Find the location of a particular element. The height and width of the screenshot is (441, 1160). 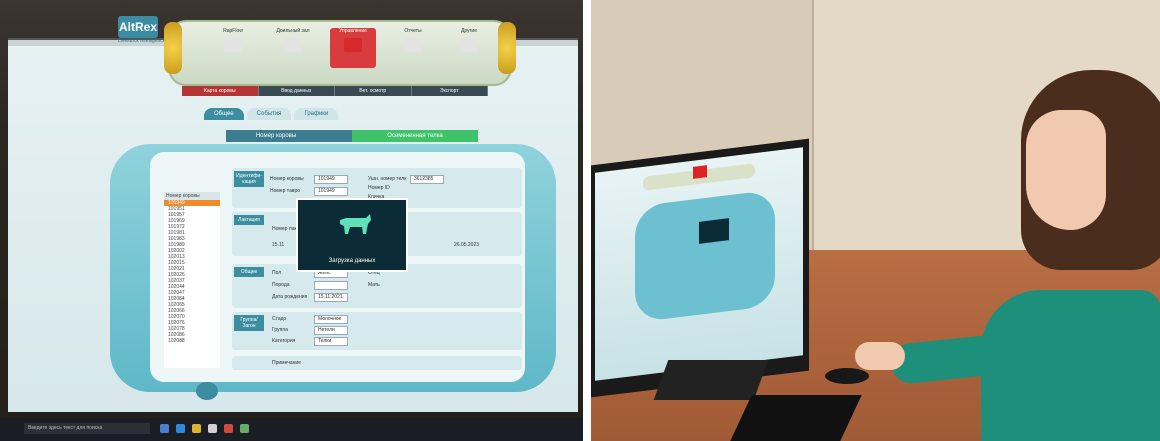

subnav-data-entry: Ввод данных is located at coordinates (296, 91).